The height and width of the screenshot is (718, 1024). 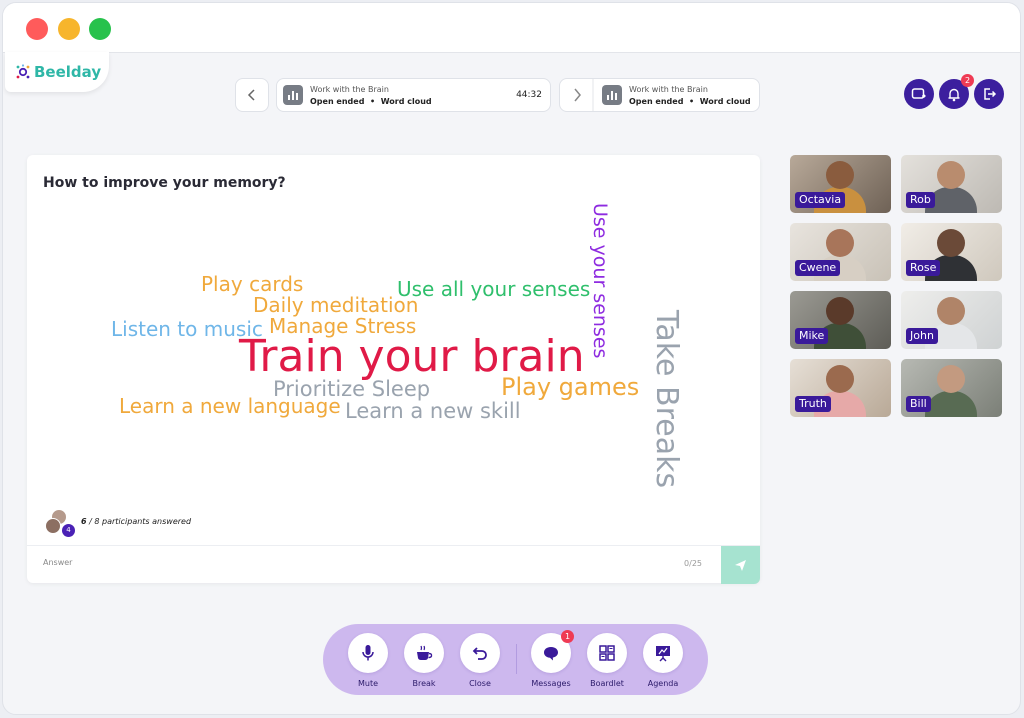 I want to click on activity-title: Work with the Brain, so click(x=349, y=89).